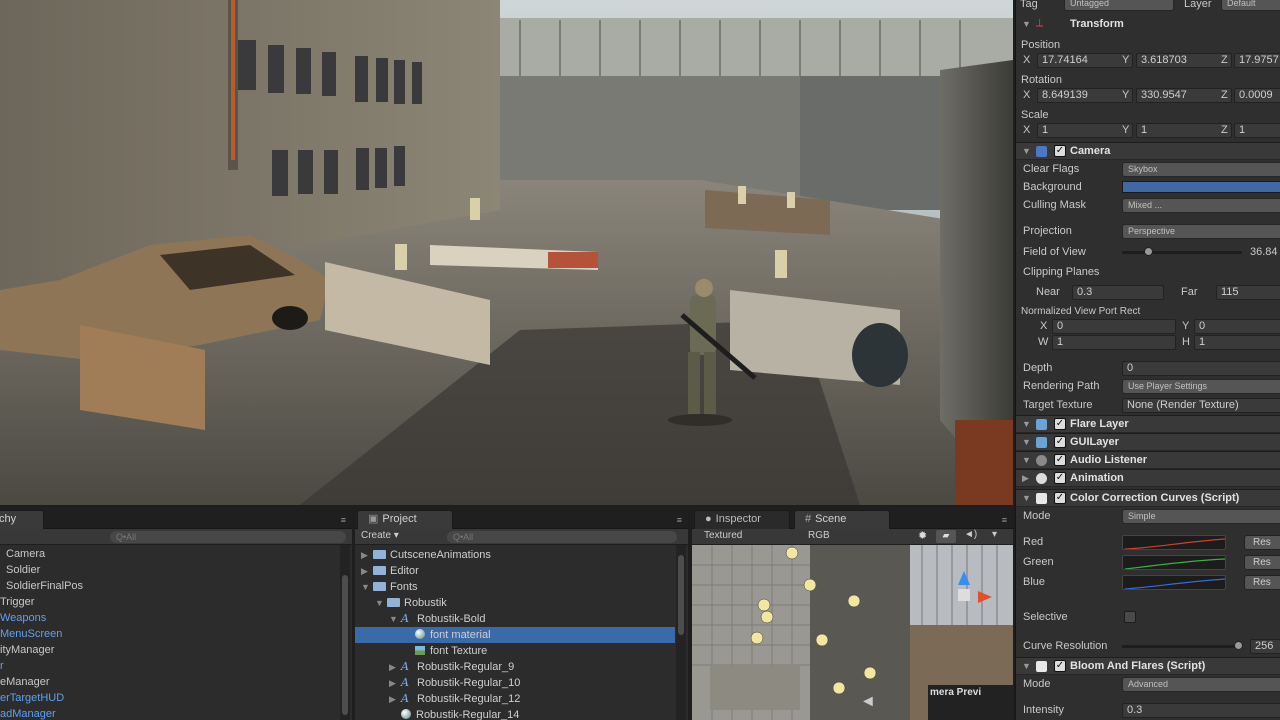  I want to click on hierarchy-item: erTargetHUD, so click(32, 698).